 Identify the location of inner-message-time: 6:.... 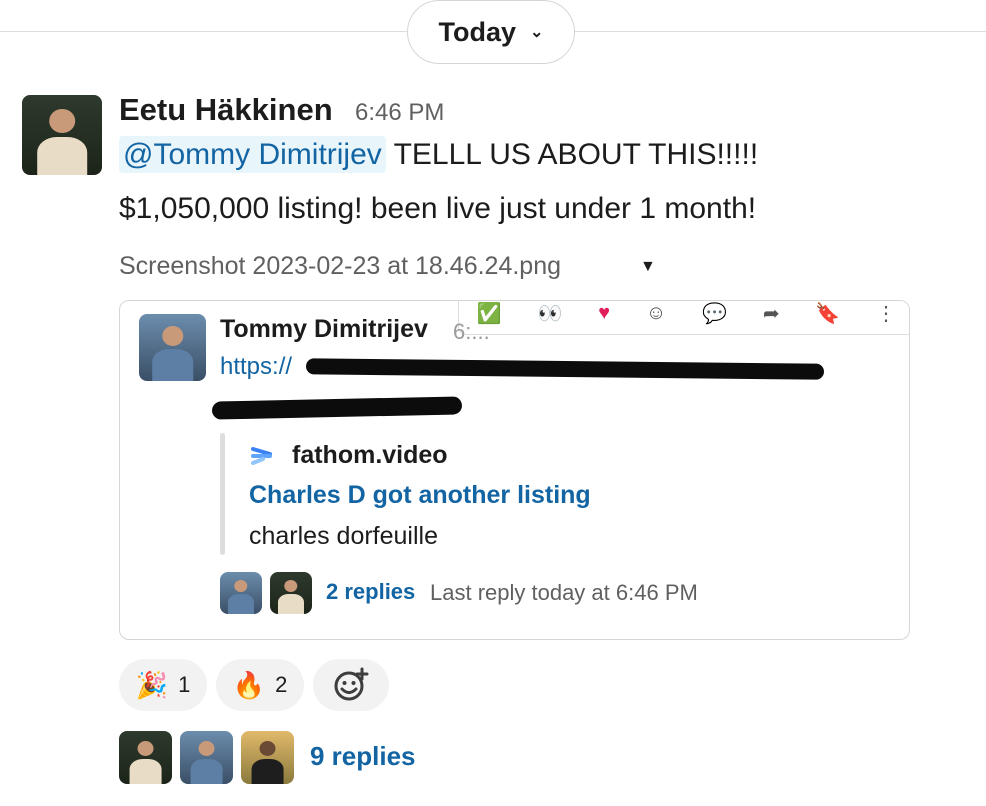
(471, 331).